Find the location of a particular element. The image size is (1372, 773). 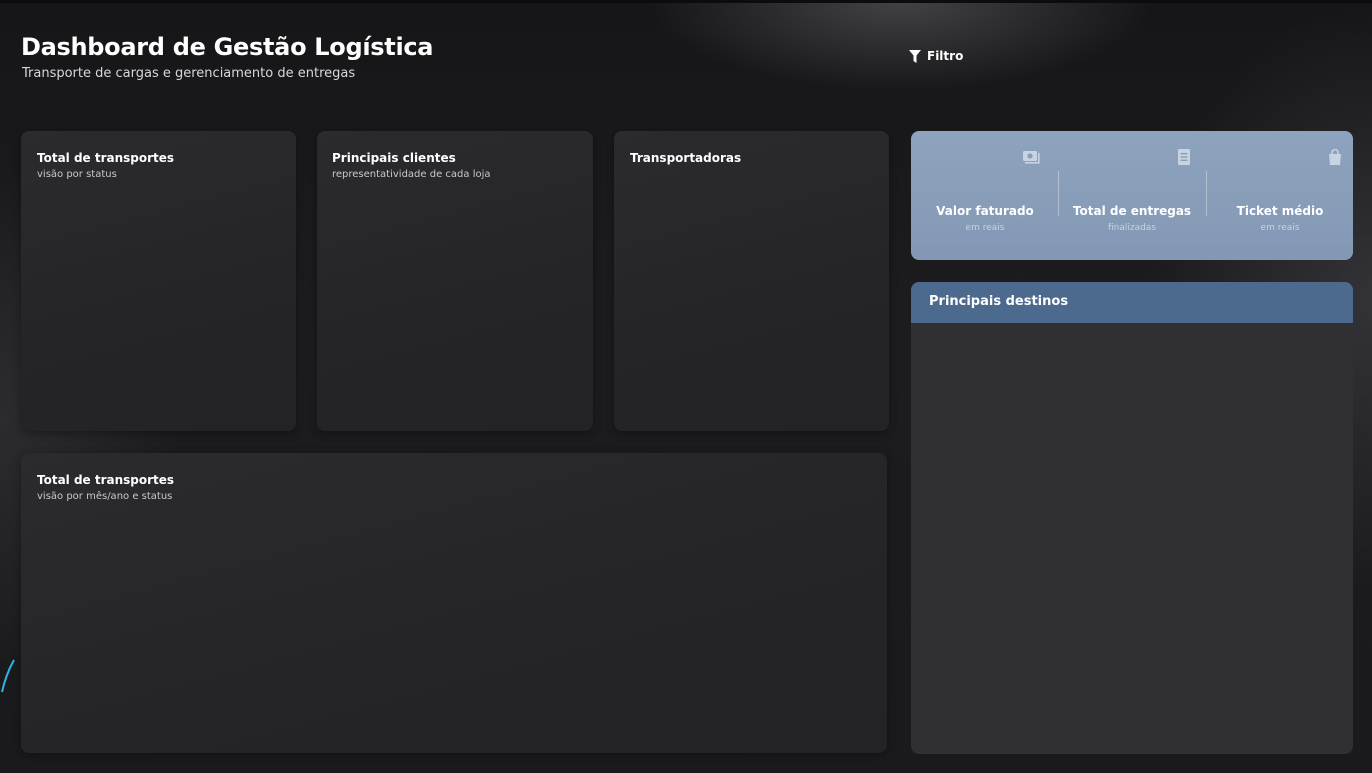

kpi-total-deliveries: Total de entregas finalizadas is located at coordinates (1132, 195).